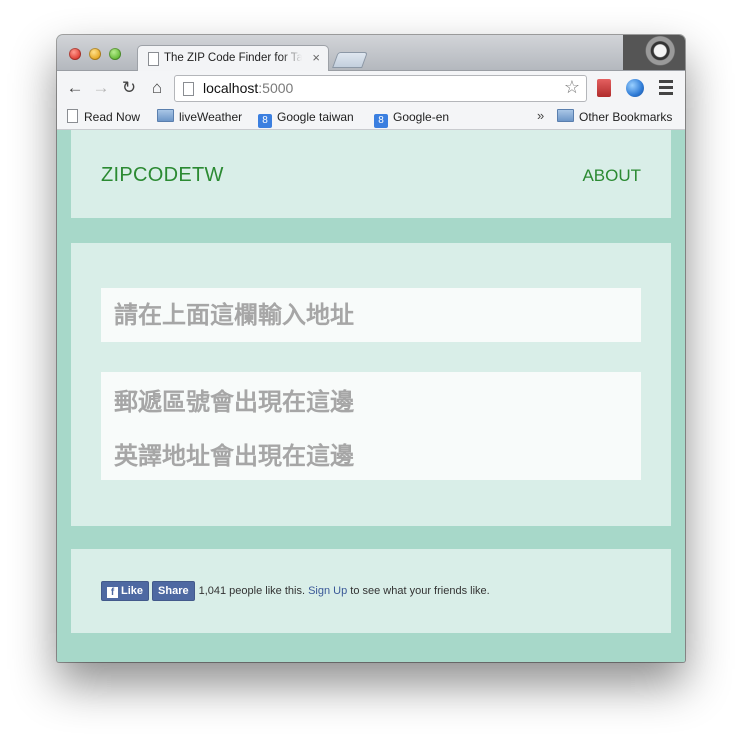 Image resolution: width=742 pixels, height=742 pixels. What do you see at coordinates (173, 591) in the screenshot?
I see `facebook-share-button: Share` at bounding box center [173, 591].